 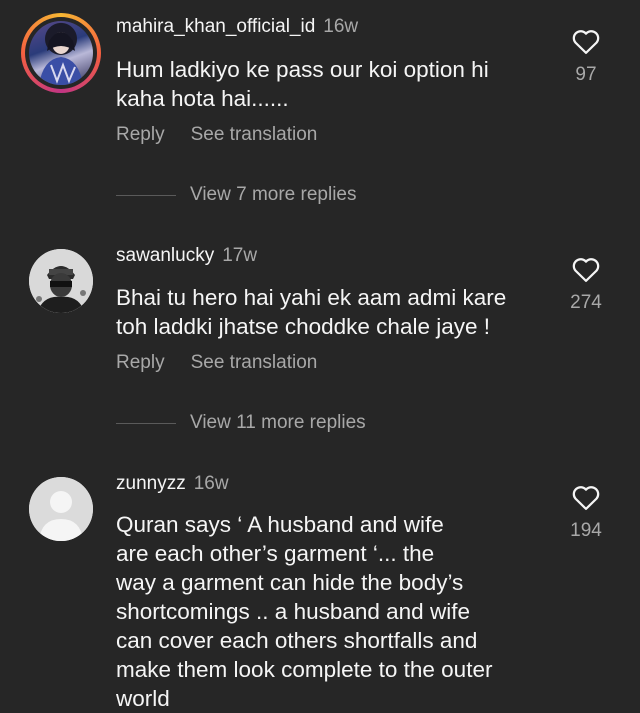 What do you see at coordinates (240, 255) in the screenshot?
I see `comment-age: 17w` at bounding box center [240, 255].